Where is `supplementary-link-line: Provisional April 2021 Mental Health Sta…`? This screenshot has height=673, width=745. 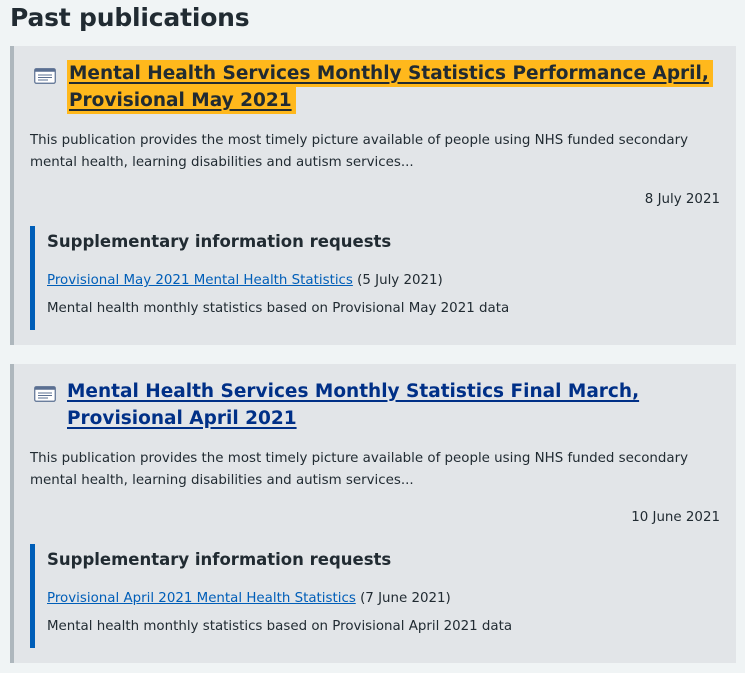
supplementary-link-line: Provisional April 2021 Mental Health Sta… is located at coordinates (249, 599).